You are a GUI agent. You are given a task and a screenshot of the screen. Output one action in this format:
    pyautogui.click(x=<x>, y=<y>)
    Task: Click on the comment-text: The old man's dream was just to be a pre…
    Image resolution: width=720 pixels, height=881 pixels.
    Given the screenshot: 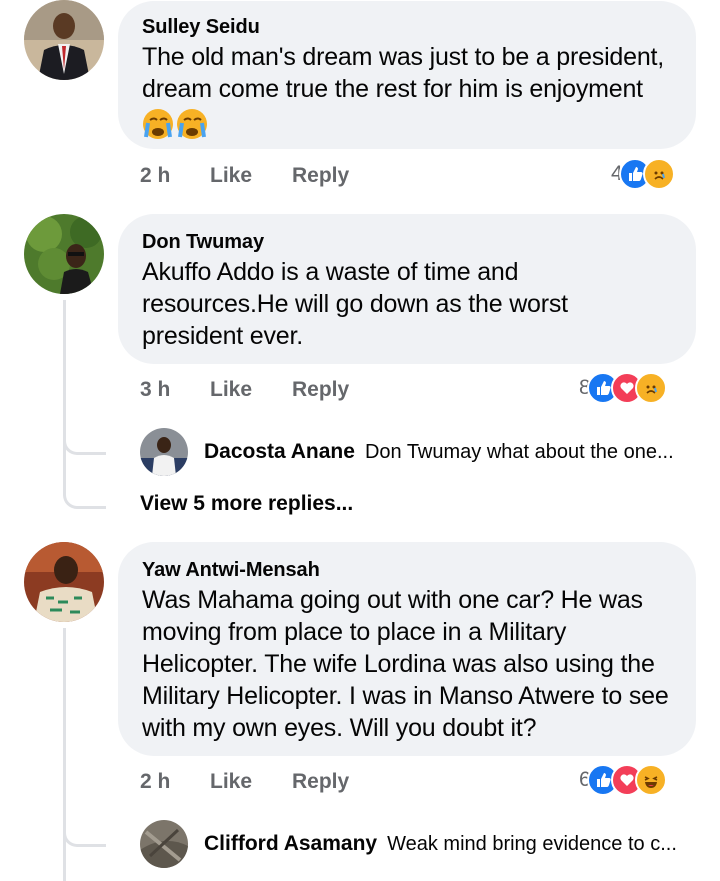 What is the action you would take?
    pyautogui.click(x=403, y=73)
    